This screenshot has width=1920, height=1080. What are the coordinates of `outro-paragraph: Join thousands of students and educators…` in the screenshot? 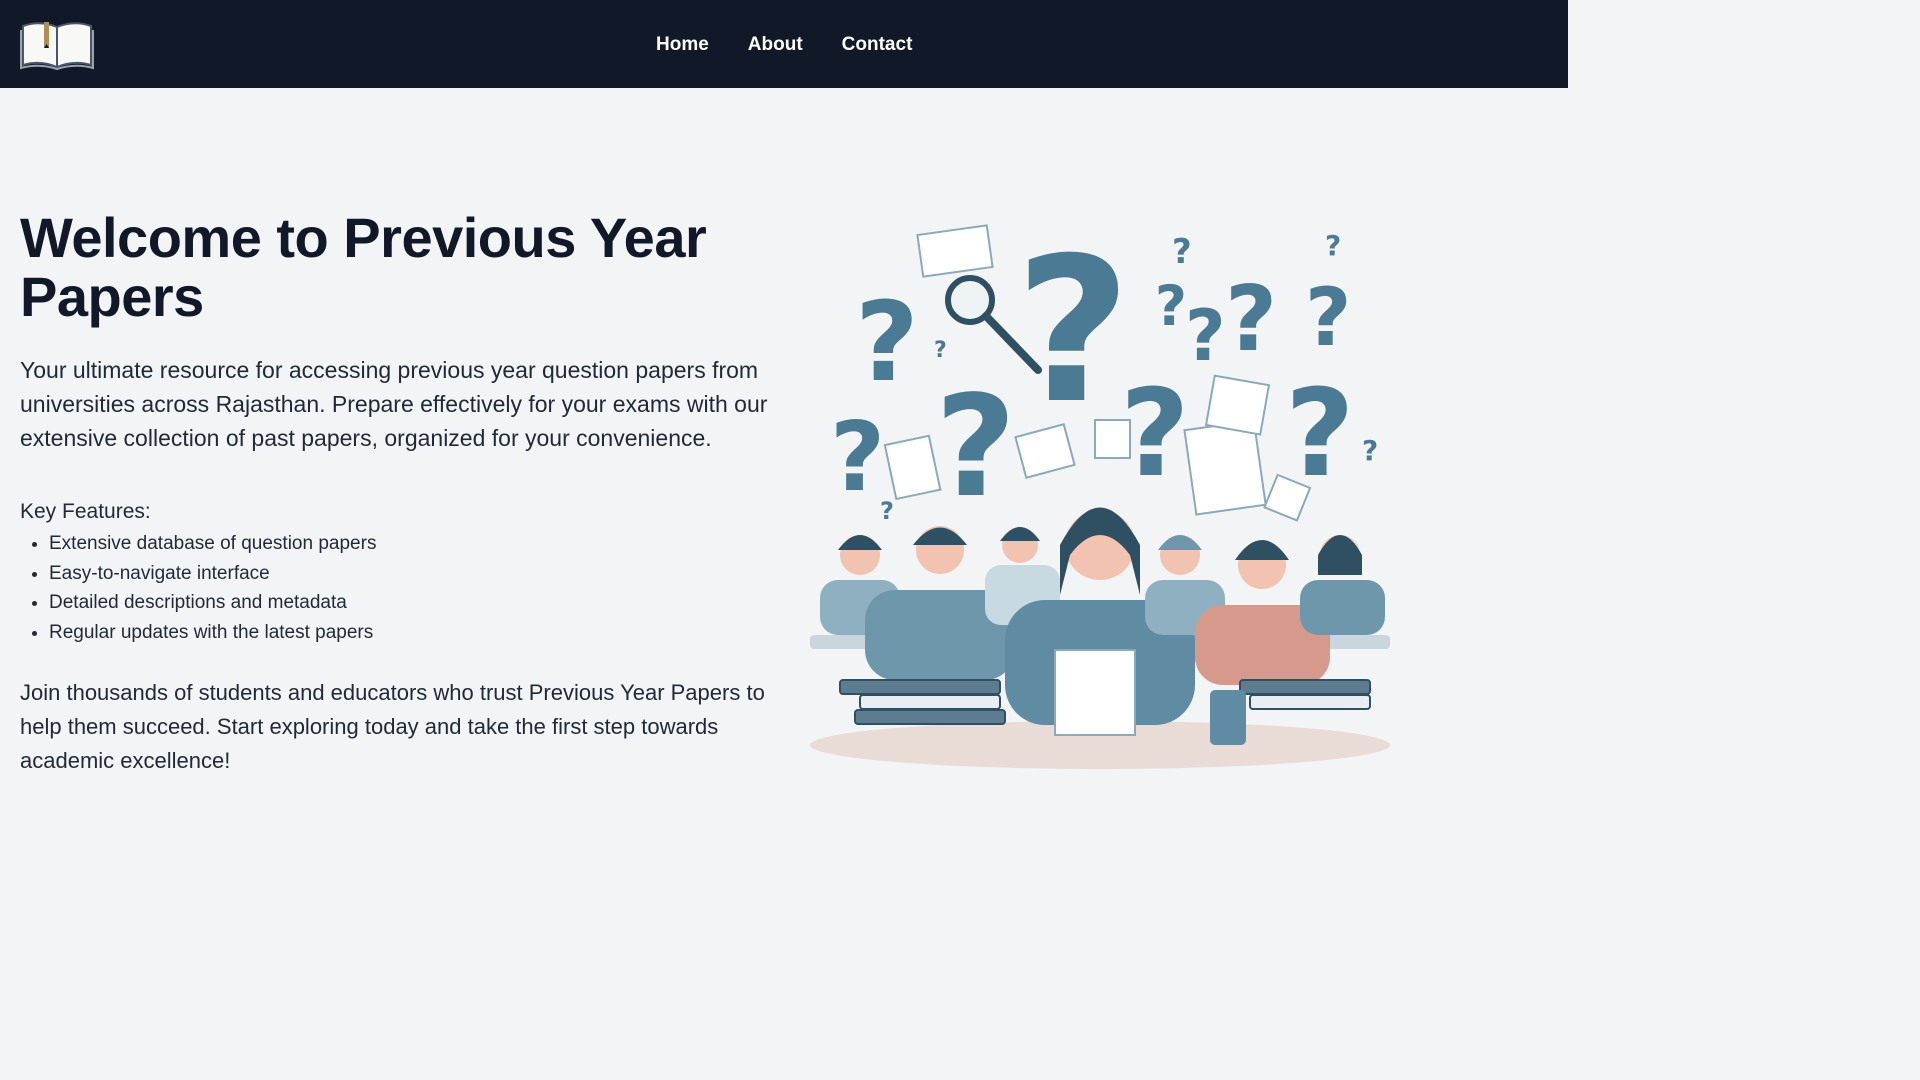 It's located at (392, 726).